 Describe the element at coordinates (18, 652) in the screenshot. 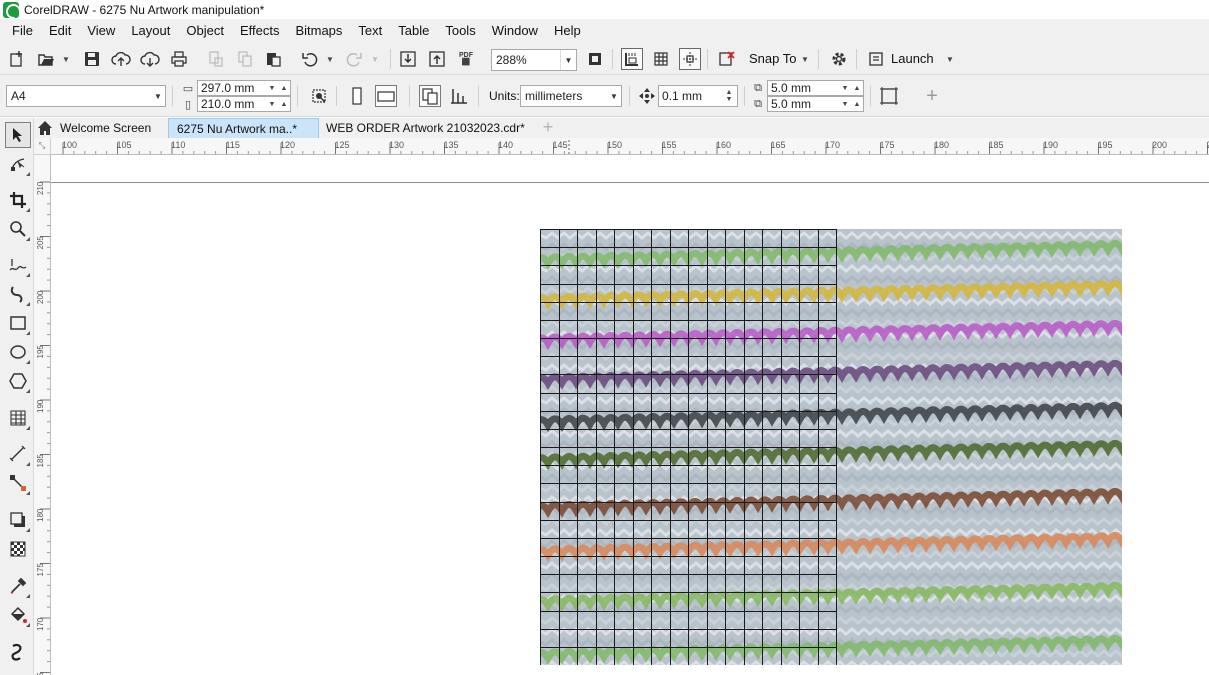

I see `smart-fill-tool` at that location.